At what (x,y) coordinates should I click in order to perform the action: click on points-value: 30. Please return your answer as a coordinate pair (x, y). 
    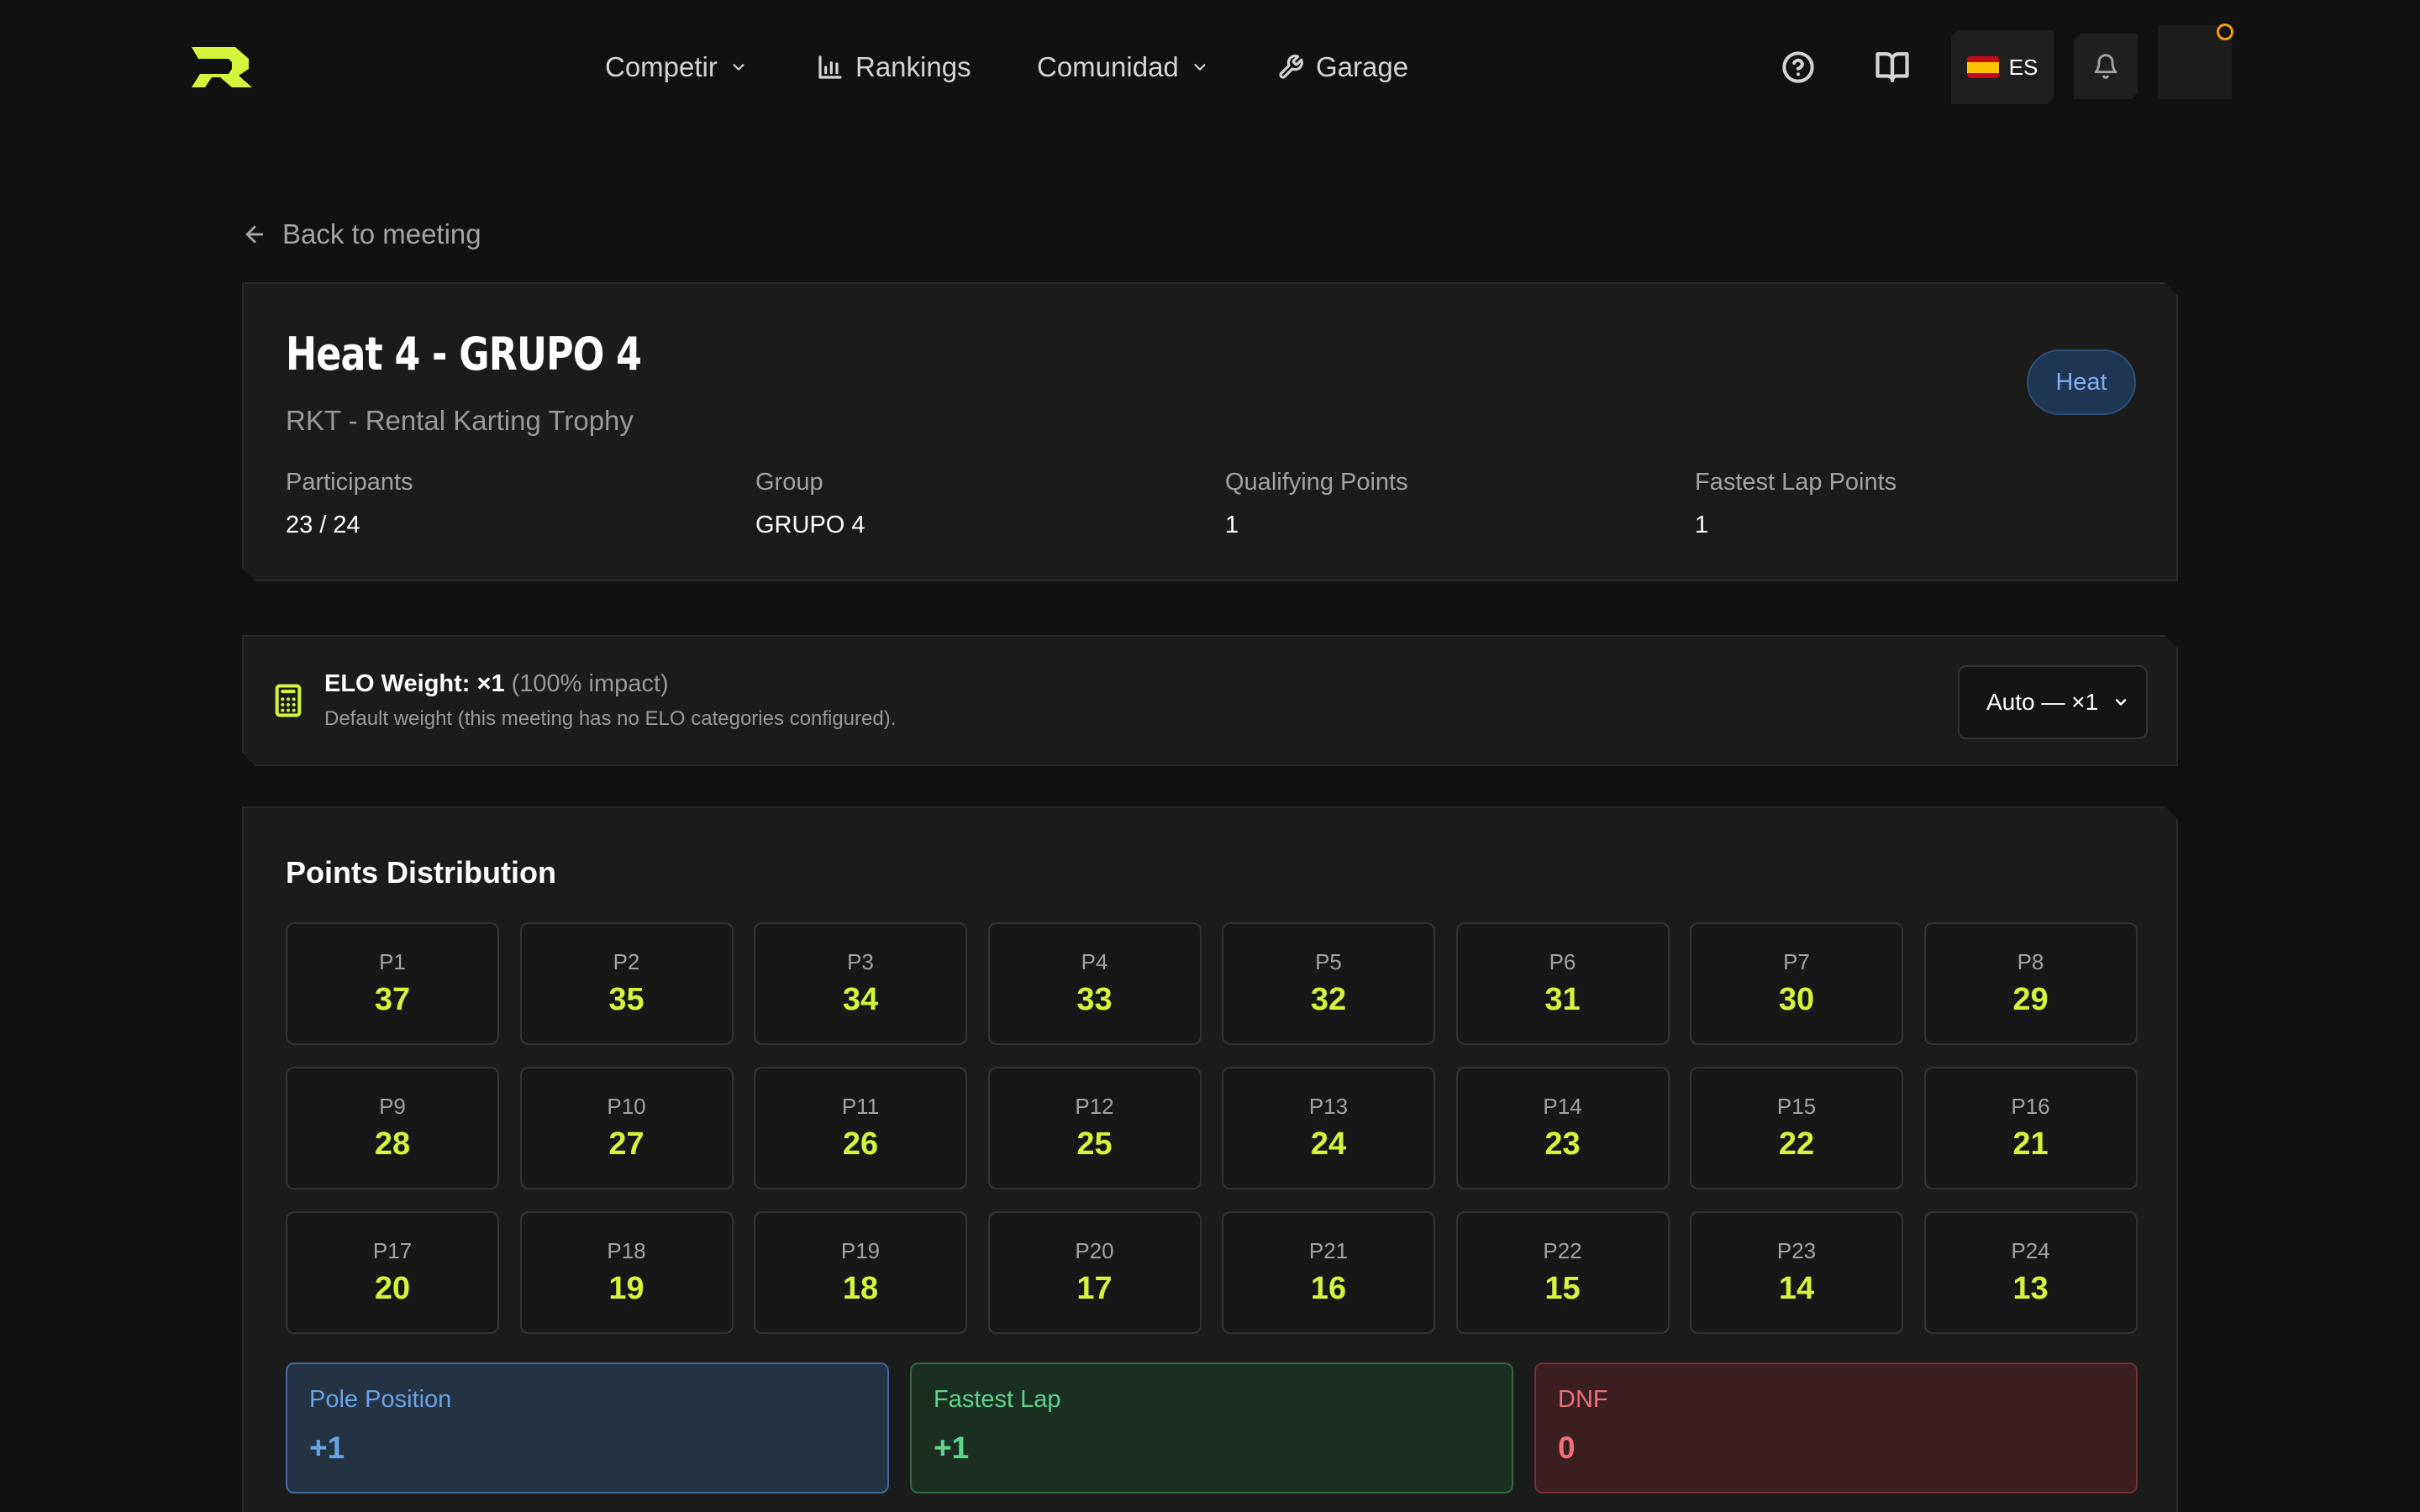
    Looking at the image, I should click on (1797, 999).